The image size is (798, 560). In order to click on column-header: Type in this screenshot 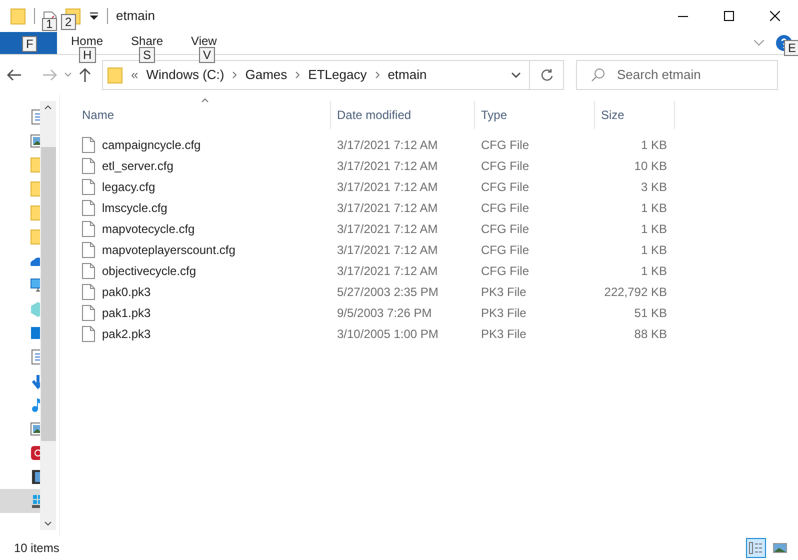, I will do `click(535, 115)`.